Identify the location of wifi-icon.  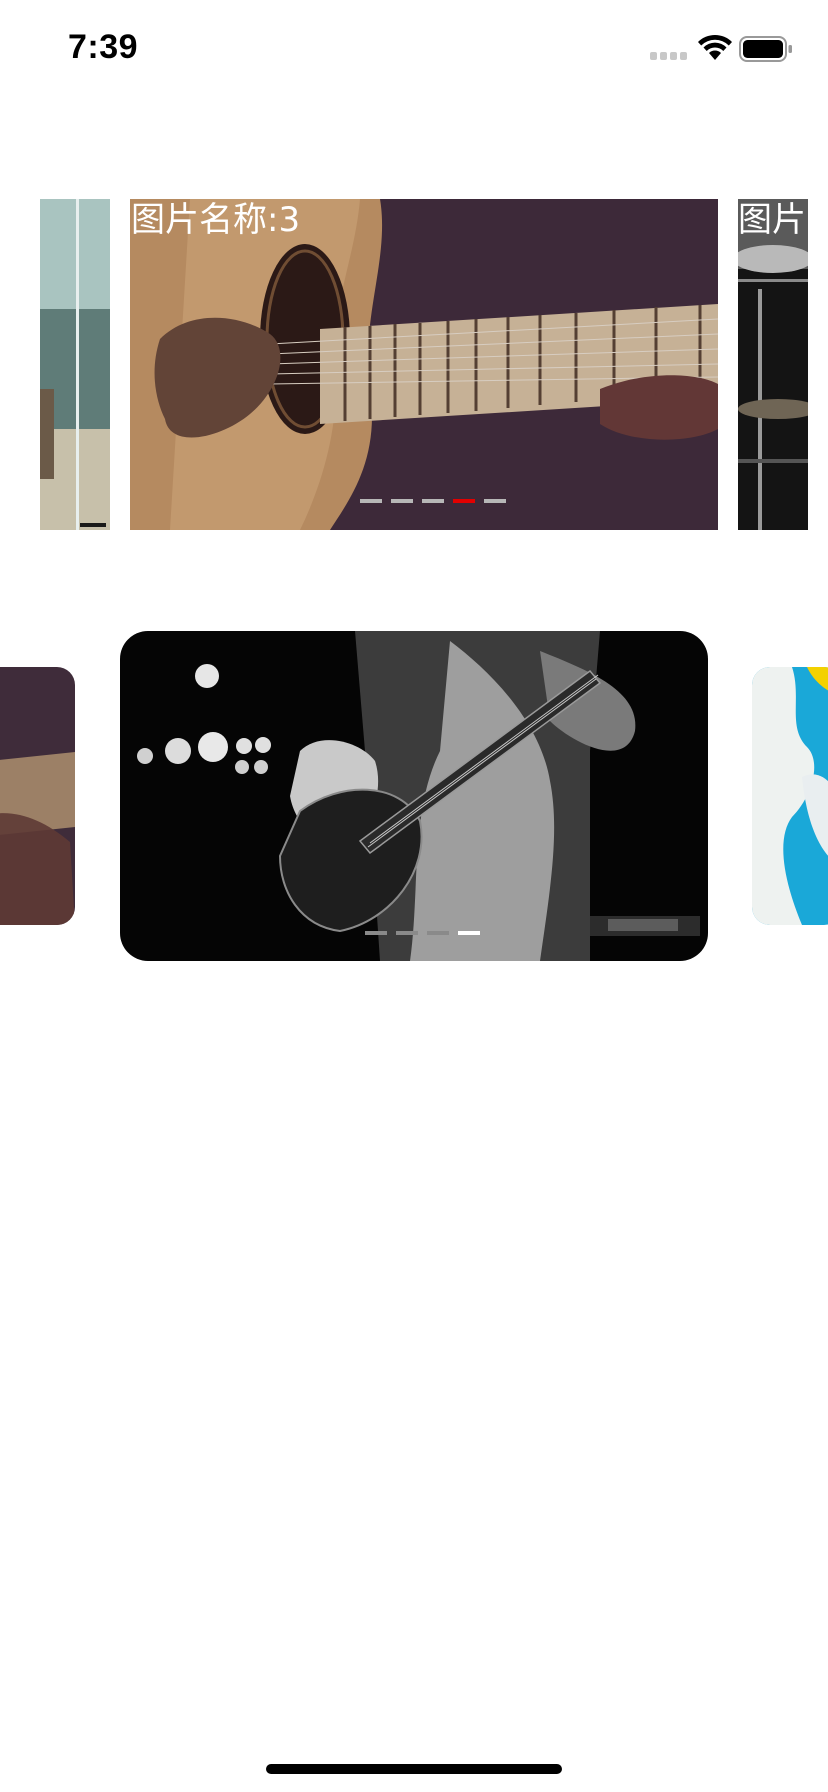
(715, 47).